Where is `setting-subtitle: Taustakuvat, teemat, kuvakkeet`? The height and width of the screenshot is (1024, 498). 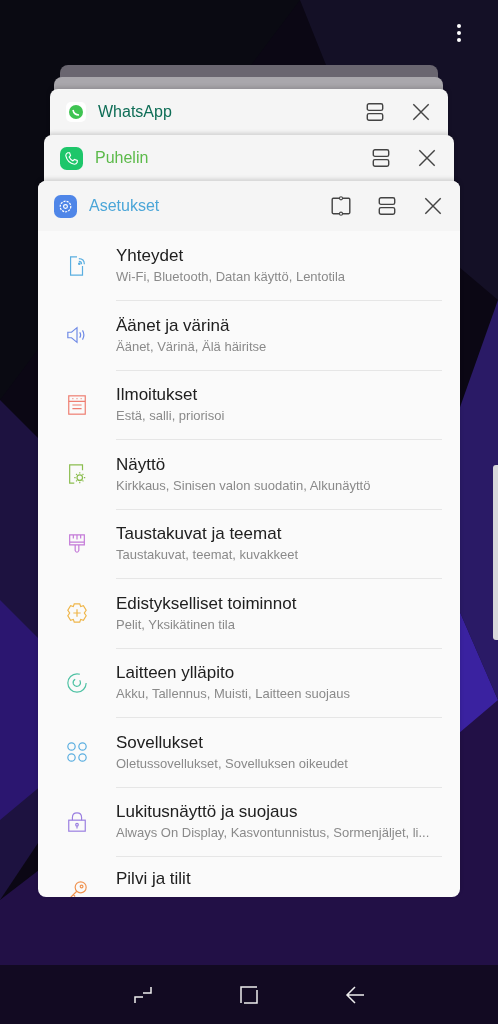 setting-subtitle: Taustakuvat, teemat, kuvakkeet is located at coordinates (208, 555).